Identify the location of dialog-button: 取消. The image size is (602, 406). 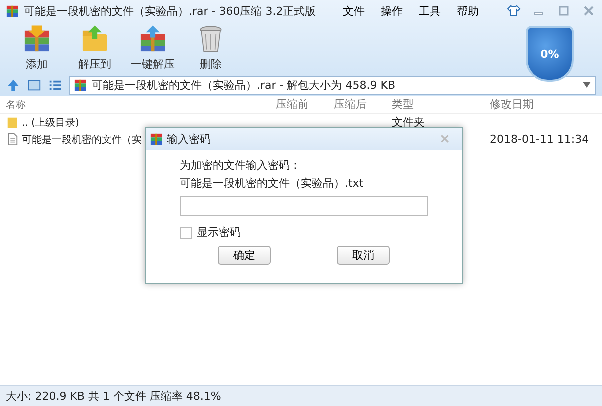
(363, 255).